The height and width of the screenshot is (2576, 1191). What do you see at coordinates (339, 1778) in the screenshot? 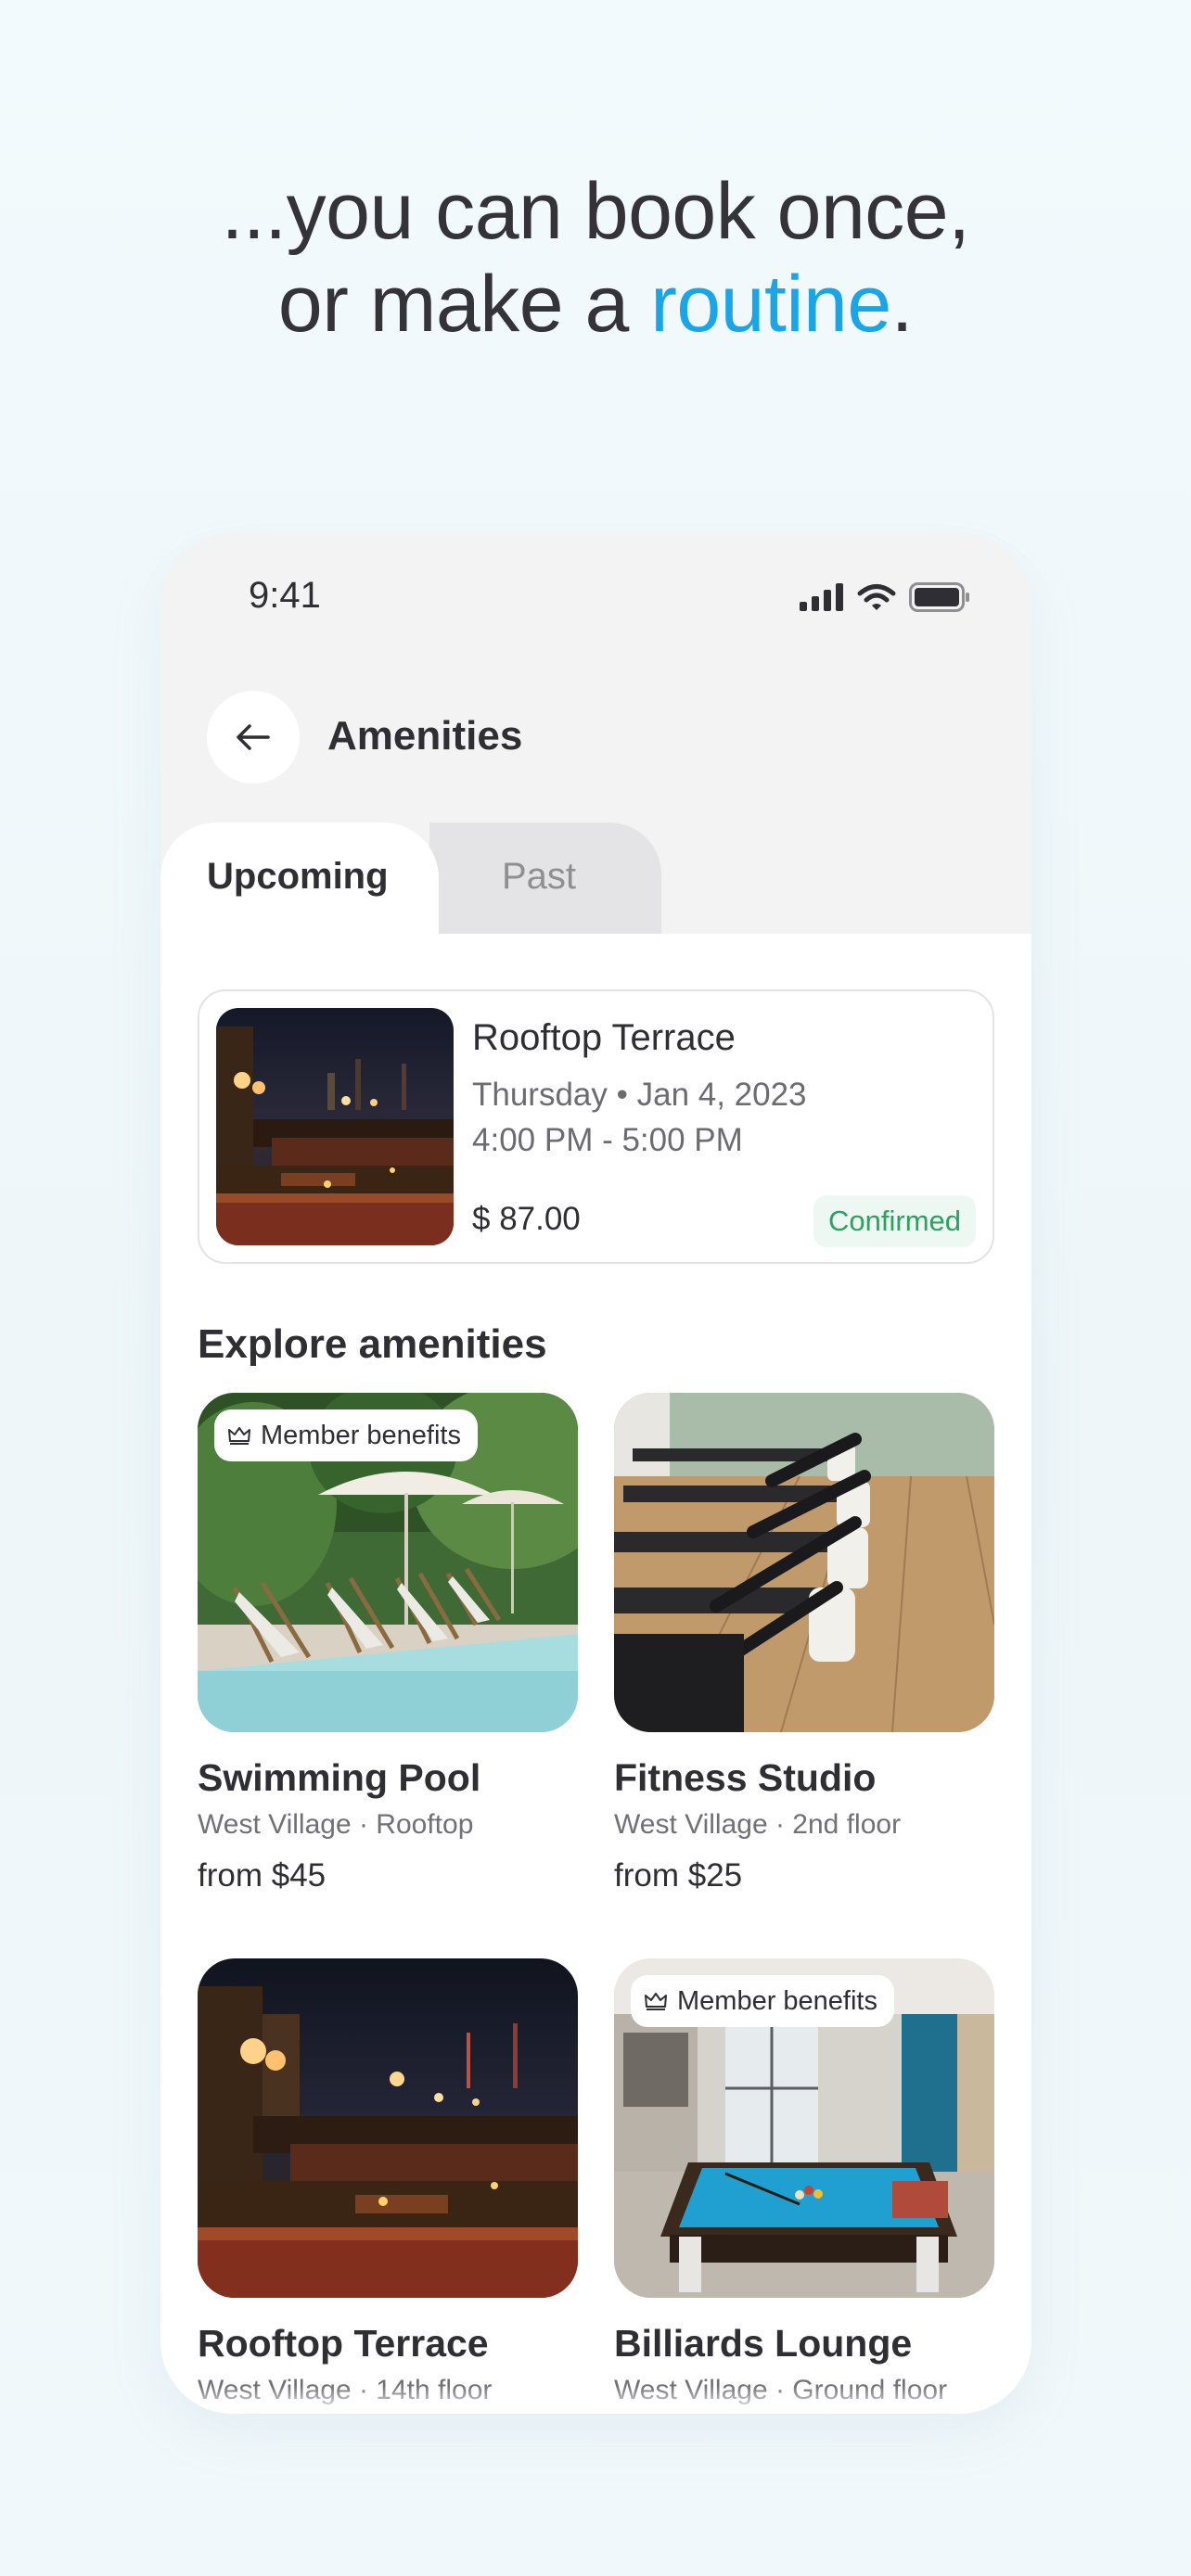
I see `amenity-name: Swimming Pool` at bounding box center [339, 1778].